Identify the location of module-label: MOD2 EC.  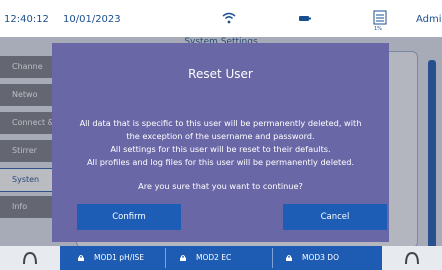
(214, 257).